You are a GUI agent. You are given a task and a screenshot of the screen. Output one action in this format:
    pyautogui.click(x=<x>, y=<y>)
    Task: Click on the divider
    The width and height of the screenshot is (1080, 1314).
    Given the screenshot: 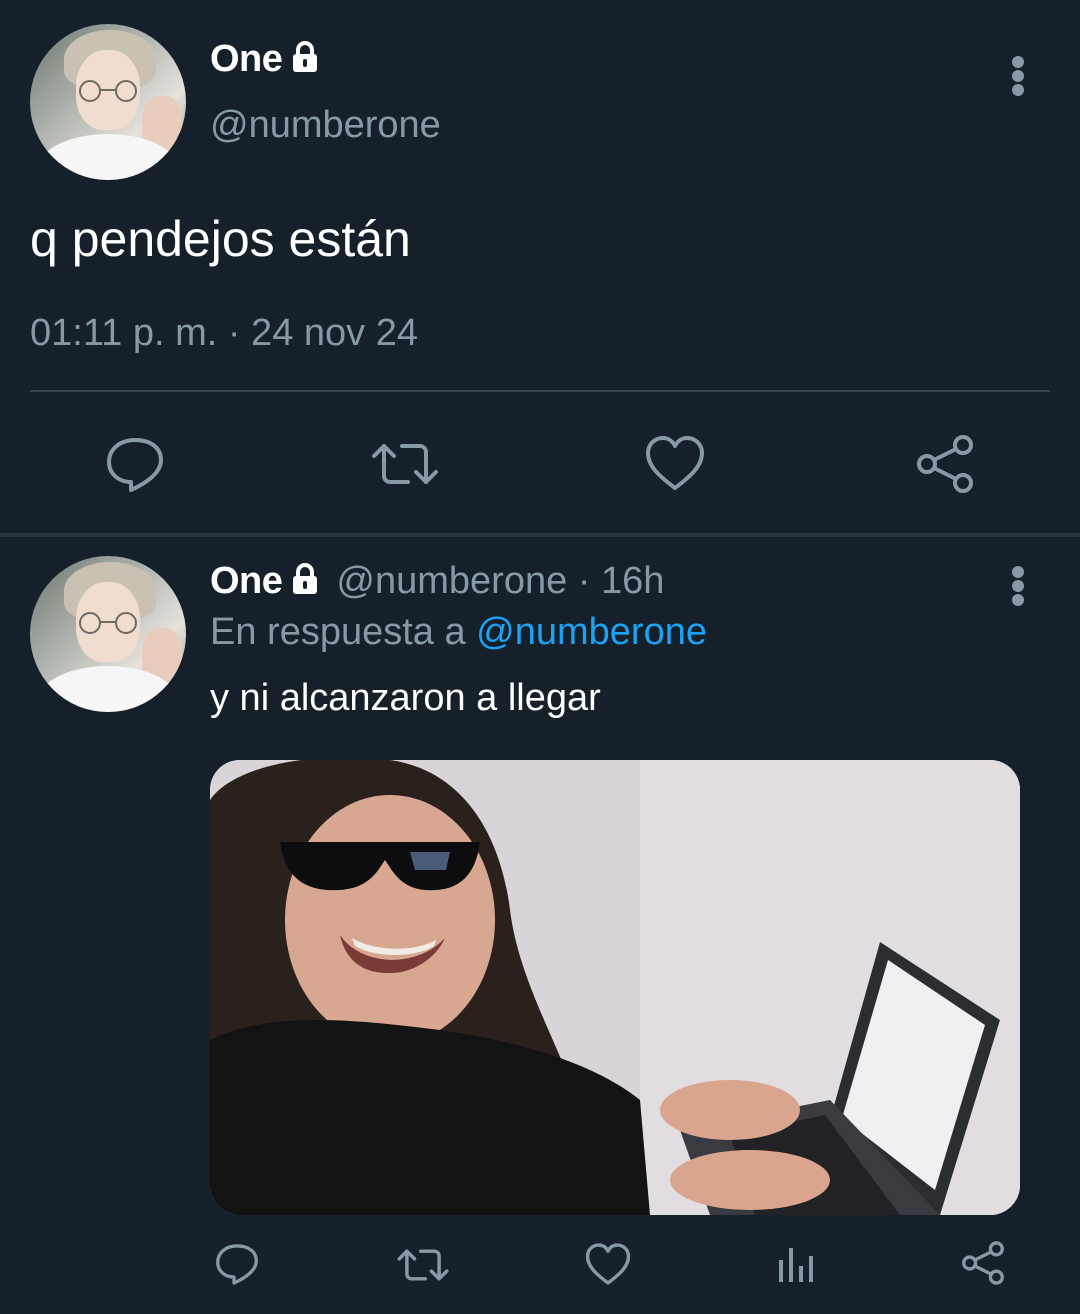 What is the action you would take?
    pyautogui.click(x=540, y=391)
    